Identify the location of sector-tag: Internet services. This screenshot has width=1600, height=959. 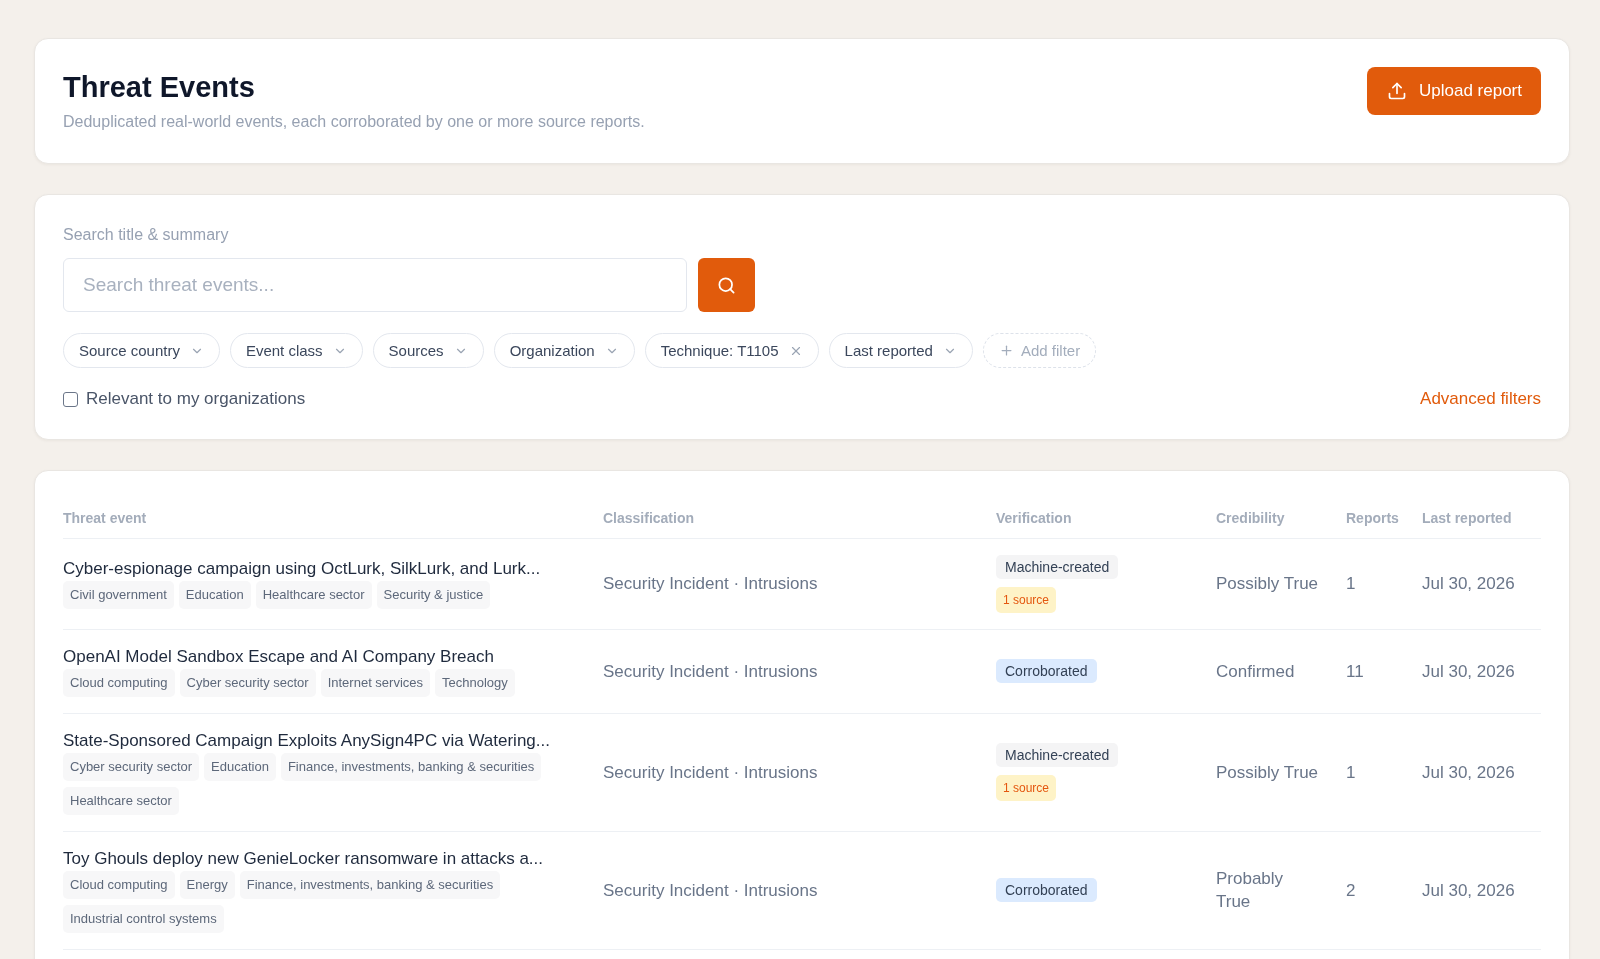
(375, 682).